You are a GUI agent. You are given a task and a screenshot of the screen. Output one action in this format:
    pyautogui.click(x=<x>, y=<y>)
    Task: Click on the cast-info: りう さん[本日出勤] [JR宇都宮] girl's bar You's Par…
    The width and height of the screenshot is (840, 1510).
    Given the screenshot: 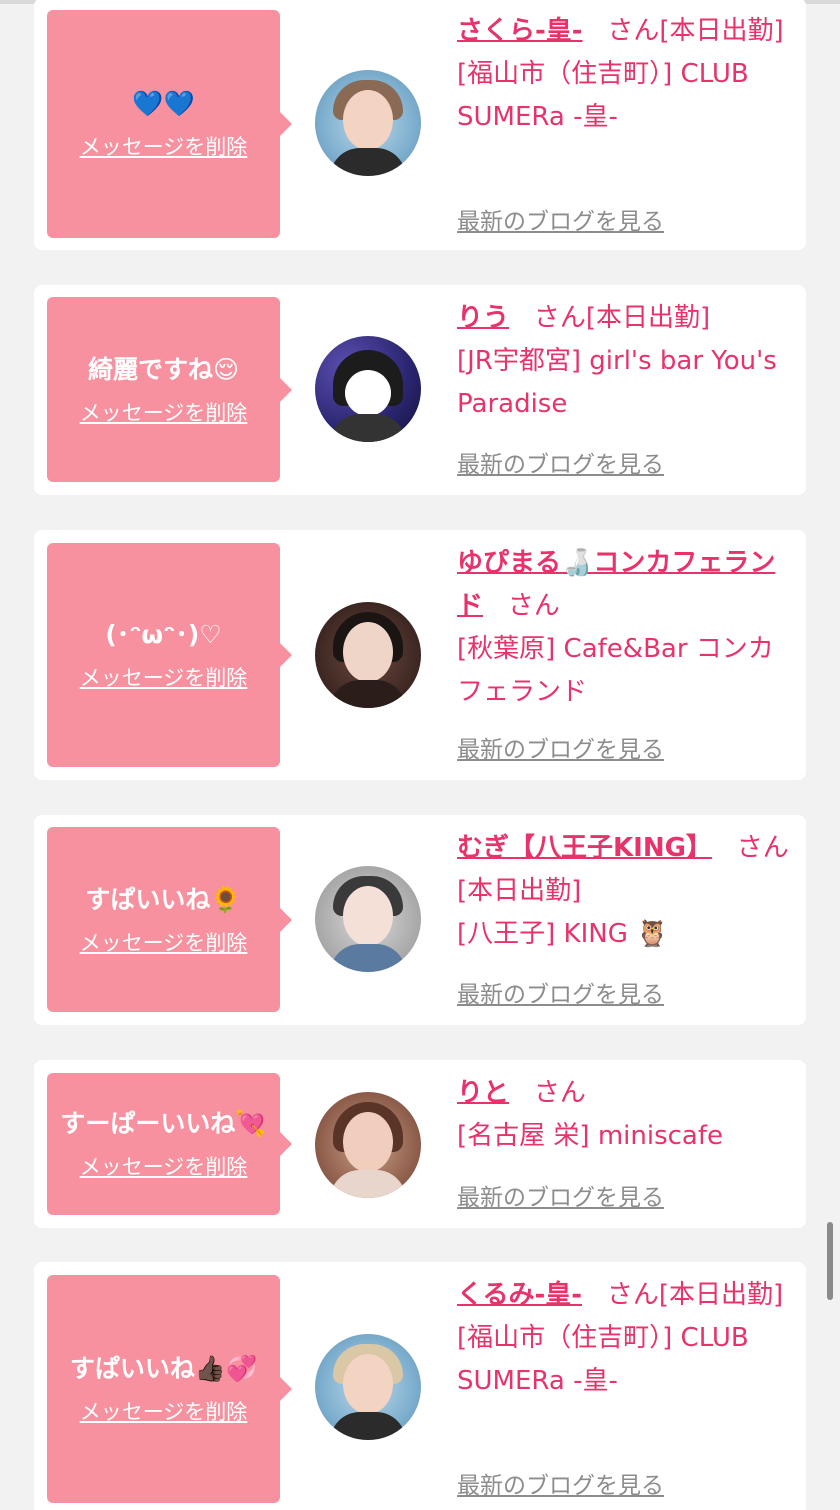 What is the action you would take?
    pyautogui.click(x=627, y=361)
    